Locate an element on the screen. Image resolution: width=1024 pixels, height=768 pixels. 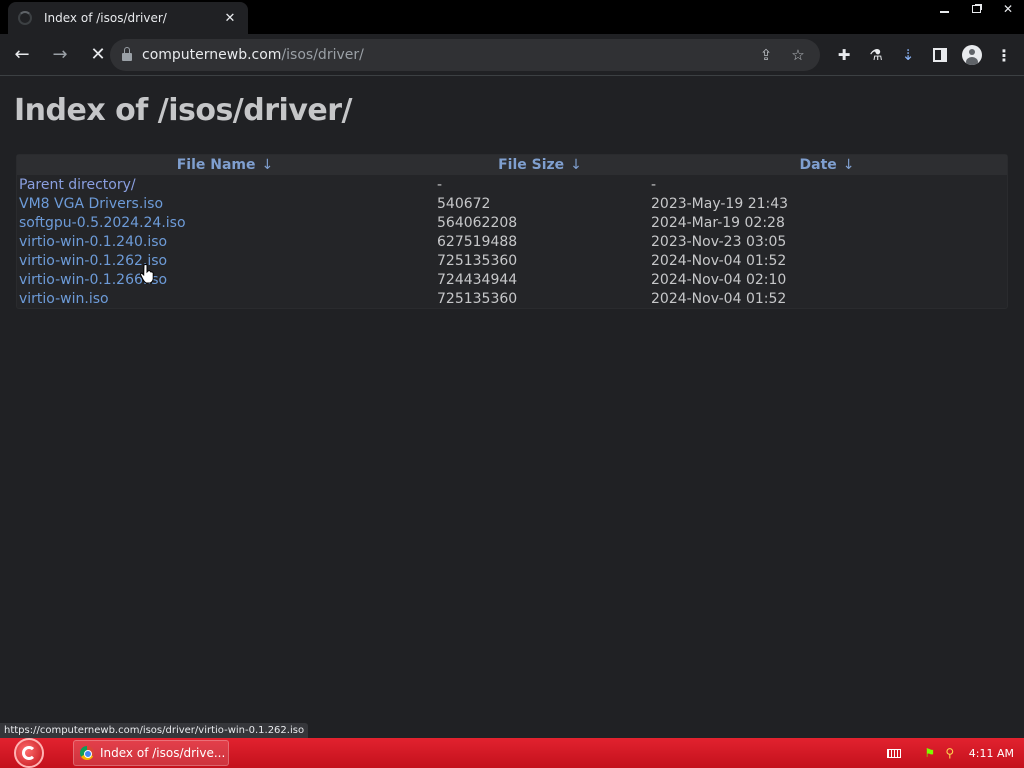
column-header-file-size: File Size ↓ is located at coordinates (540, 165).